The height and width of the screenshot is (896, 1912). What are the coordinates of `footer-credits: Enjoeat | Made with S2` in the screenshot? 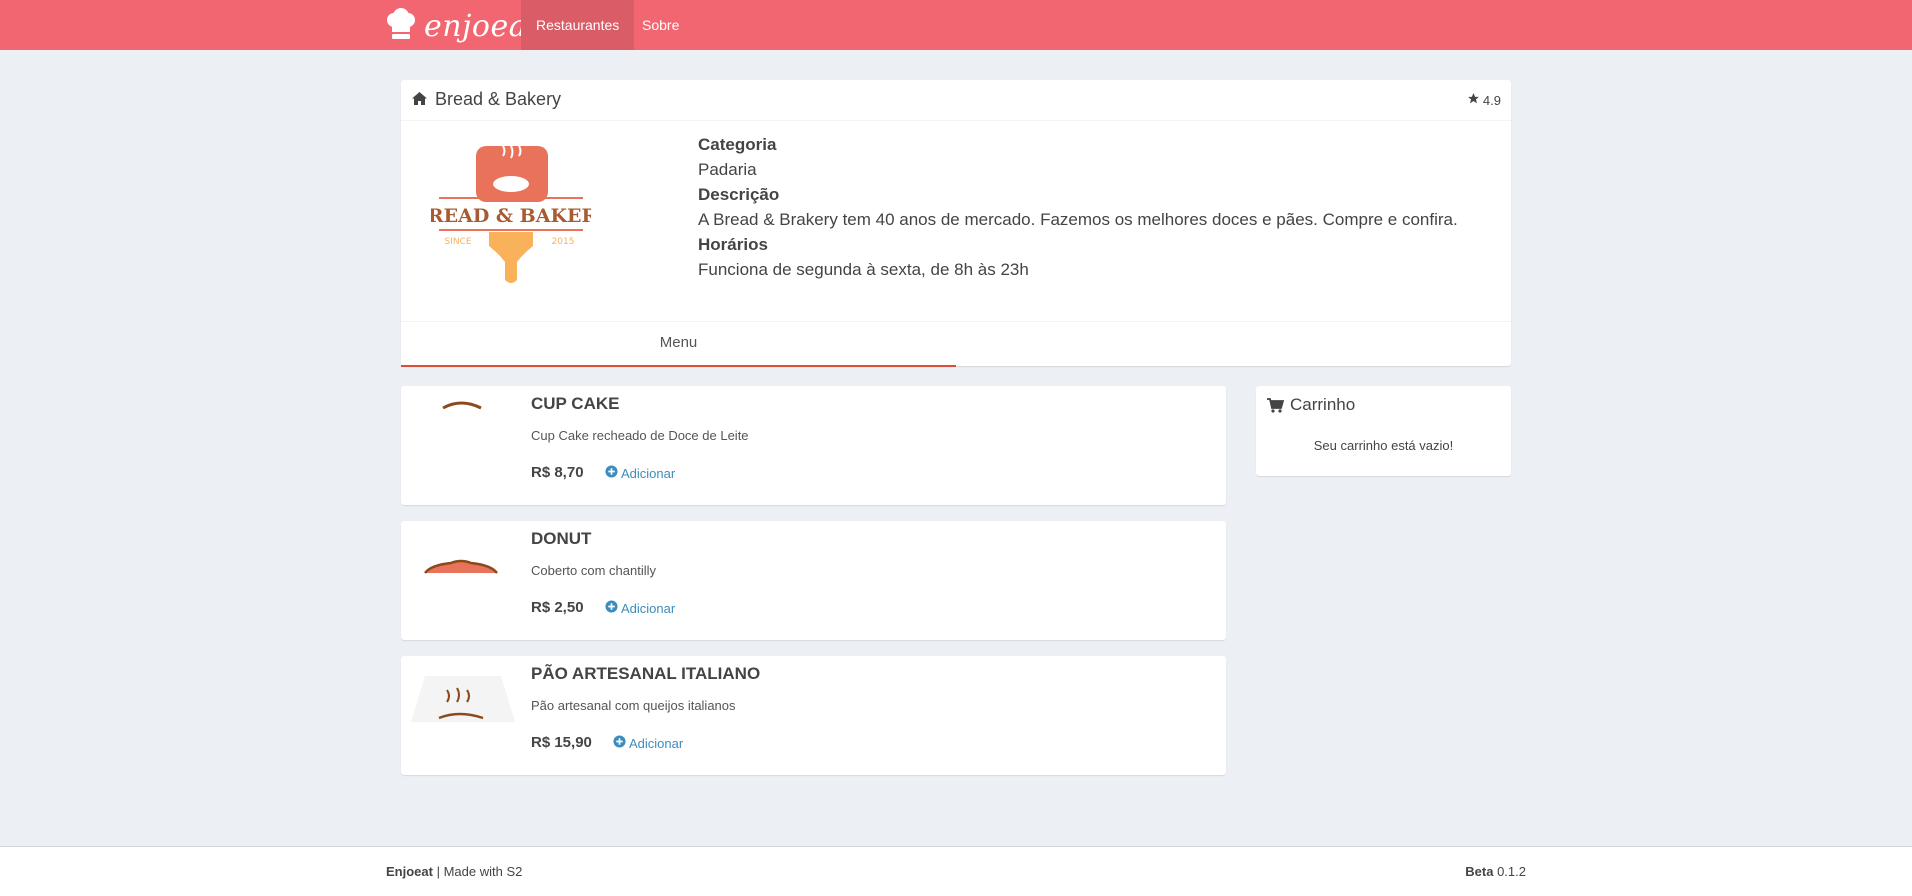 It's located at (454, 871).